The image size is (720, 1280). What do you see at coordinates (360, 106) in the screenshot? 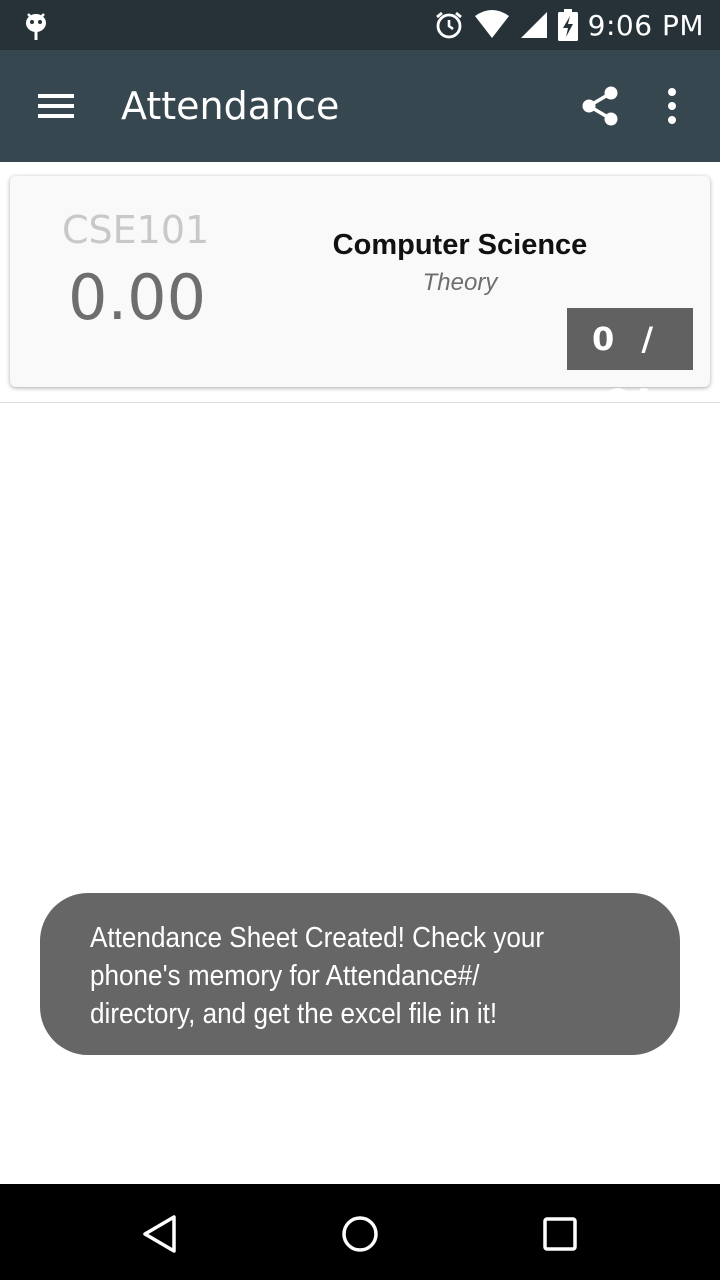
I see `app-bar: Attendance` at bounding box center [360, 106].